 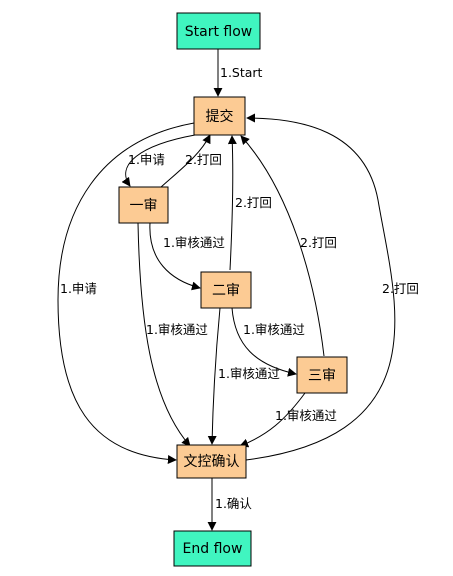 I want to click on node-end: End flow, so click(x=212, y=548).